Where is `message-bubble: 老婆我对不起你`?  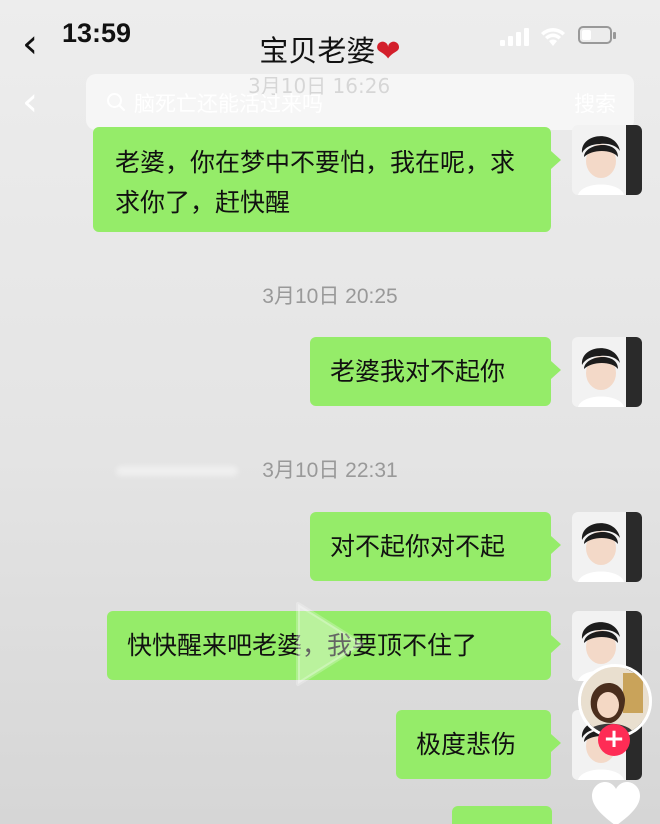 message-bubble: 老婆我对不起你 is located at coordinates (435, 371).